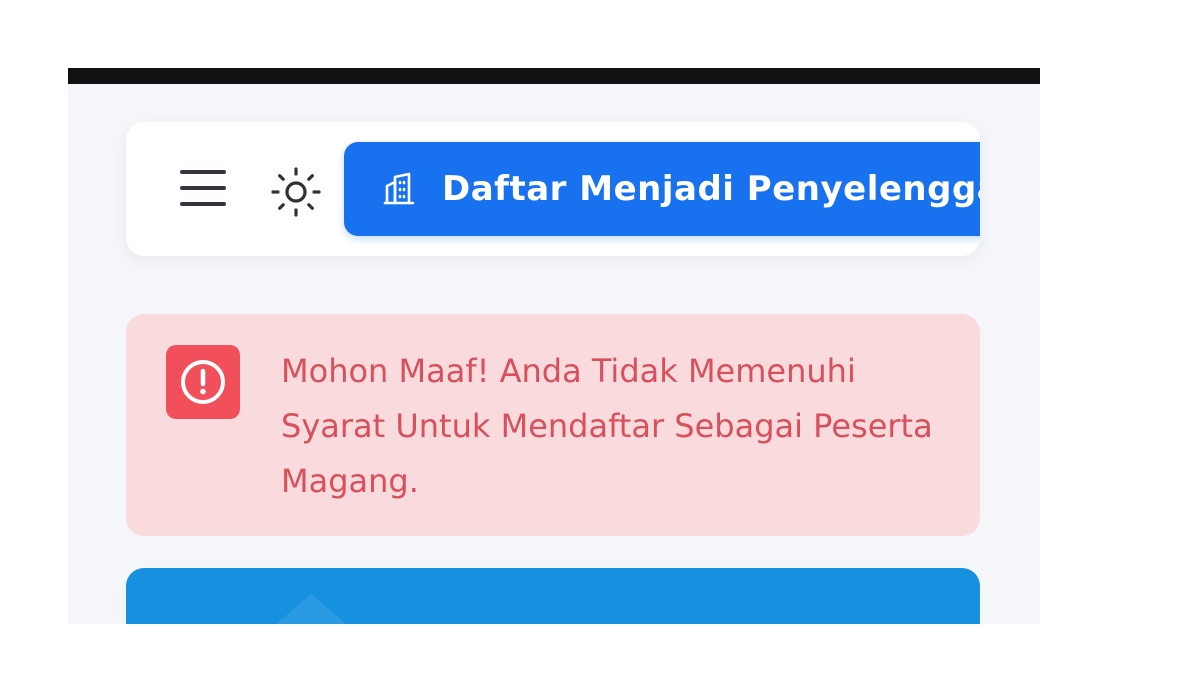  I want to click on exclamation-circle-icon, so click(203, 382).